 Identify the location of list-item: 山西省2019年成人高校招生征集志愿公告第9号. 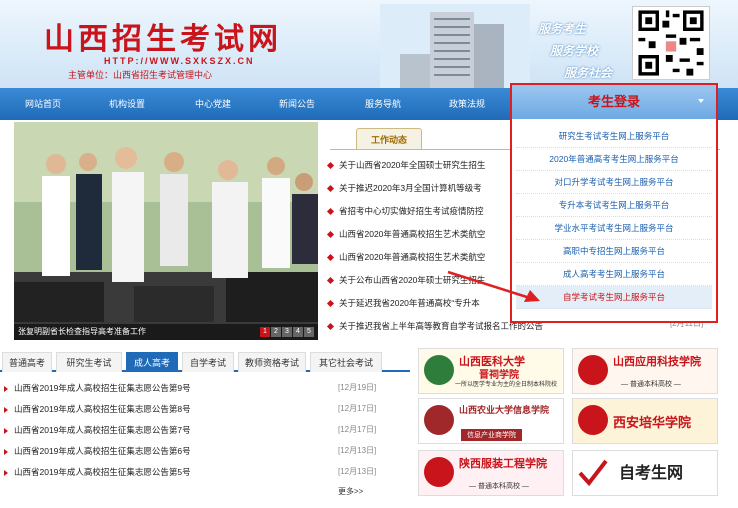
(97, 388).